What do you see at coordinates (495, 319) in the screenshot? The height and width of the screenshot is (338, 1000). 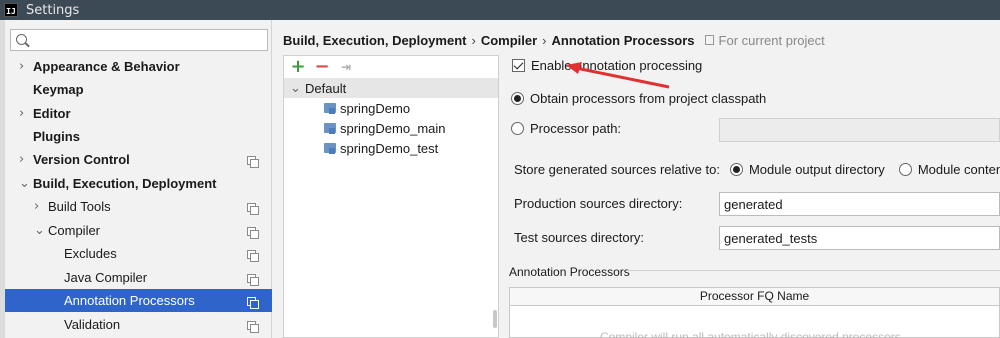 I see `scrollbar` at bounding box center [495, 319].